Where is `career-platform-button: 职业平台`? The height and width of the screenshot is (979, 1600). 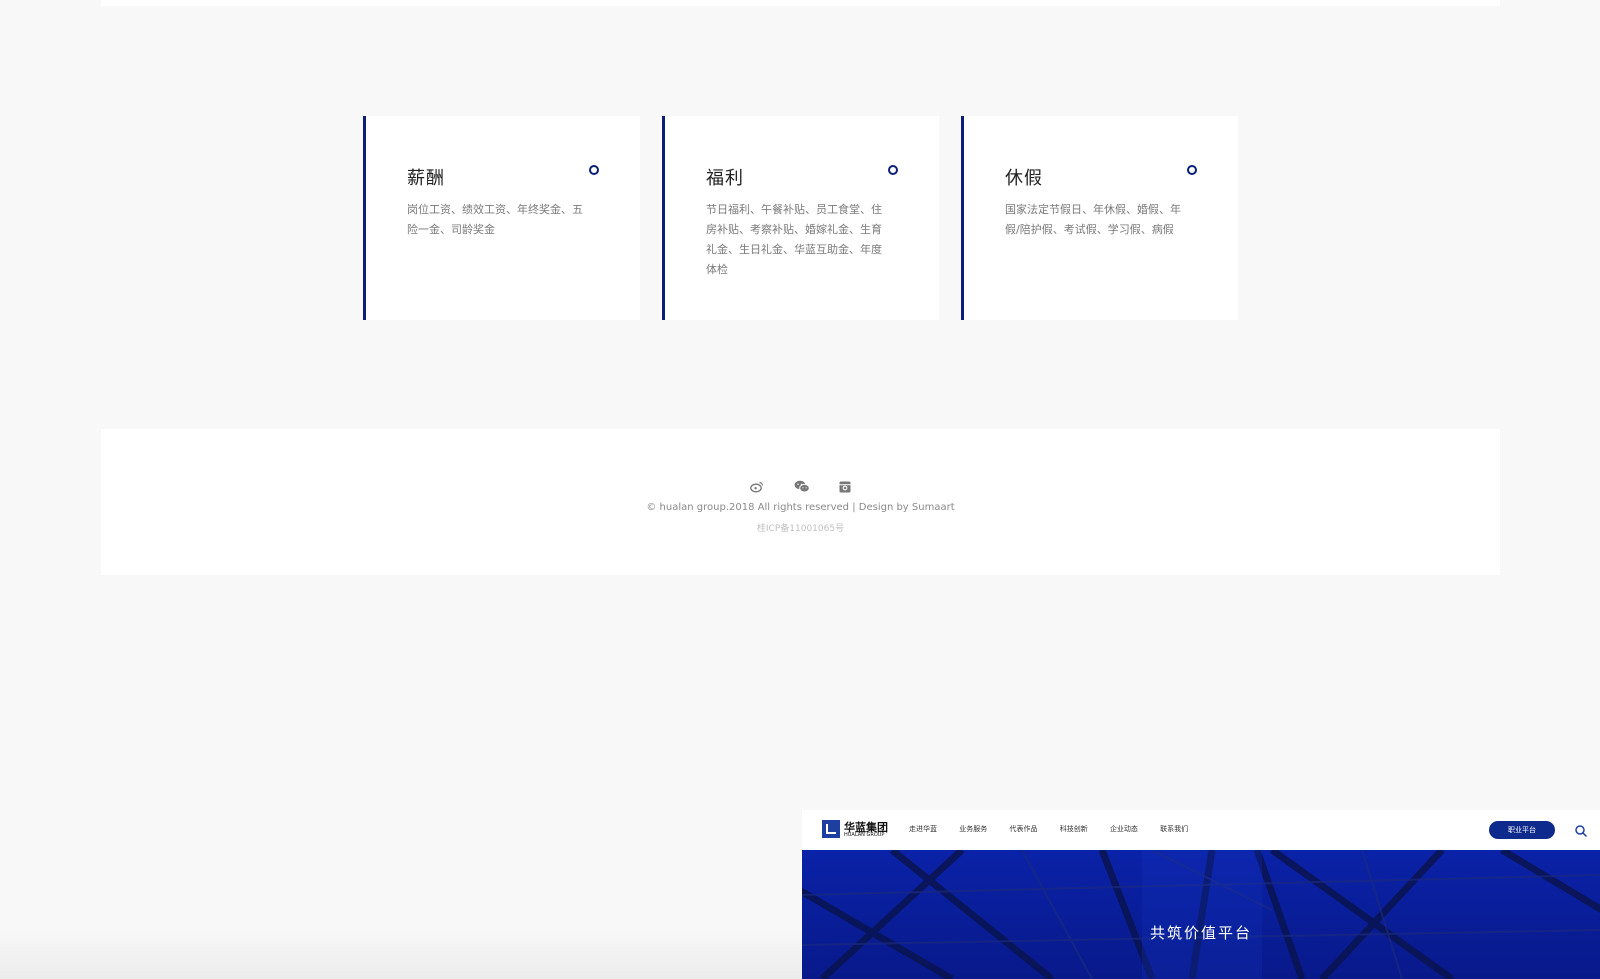
career-platform-button: 职业平台 is located at coordinates (1522, 830).